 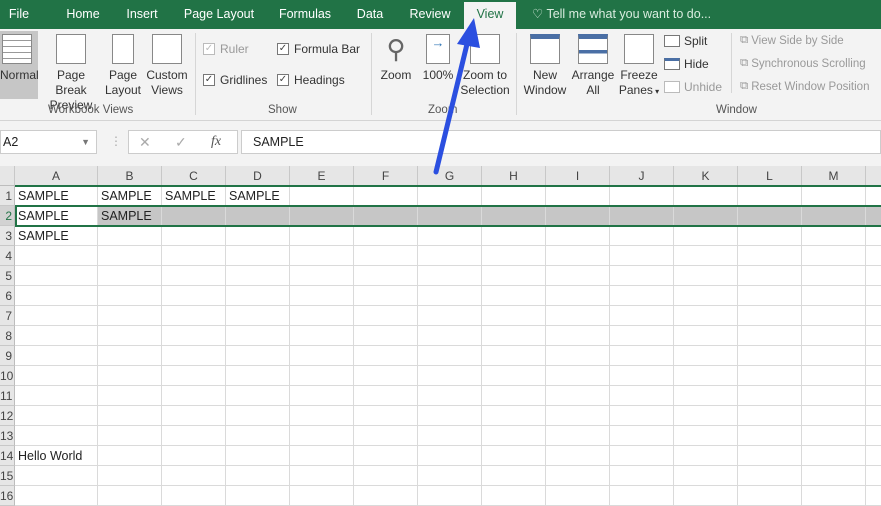 I want to click on cell-N2, so click(x=873, y=216).